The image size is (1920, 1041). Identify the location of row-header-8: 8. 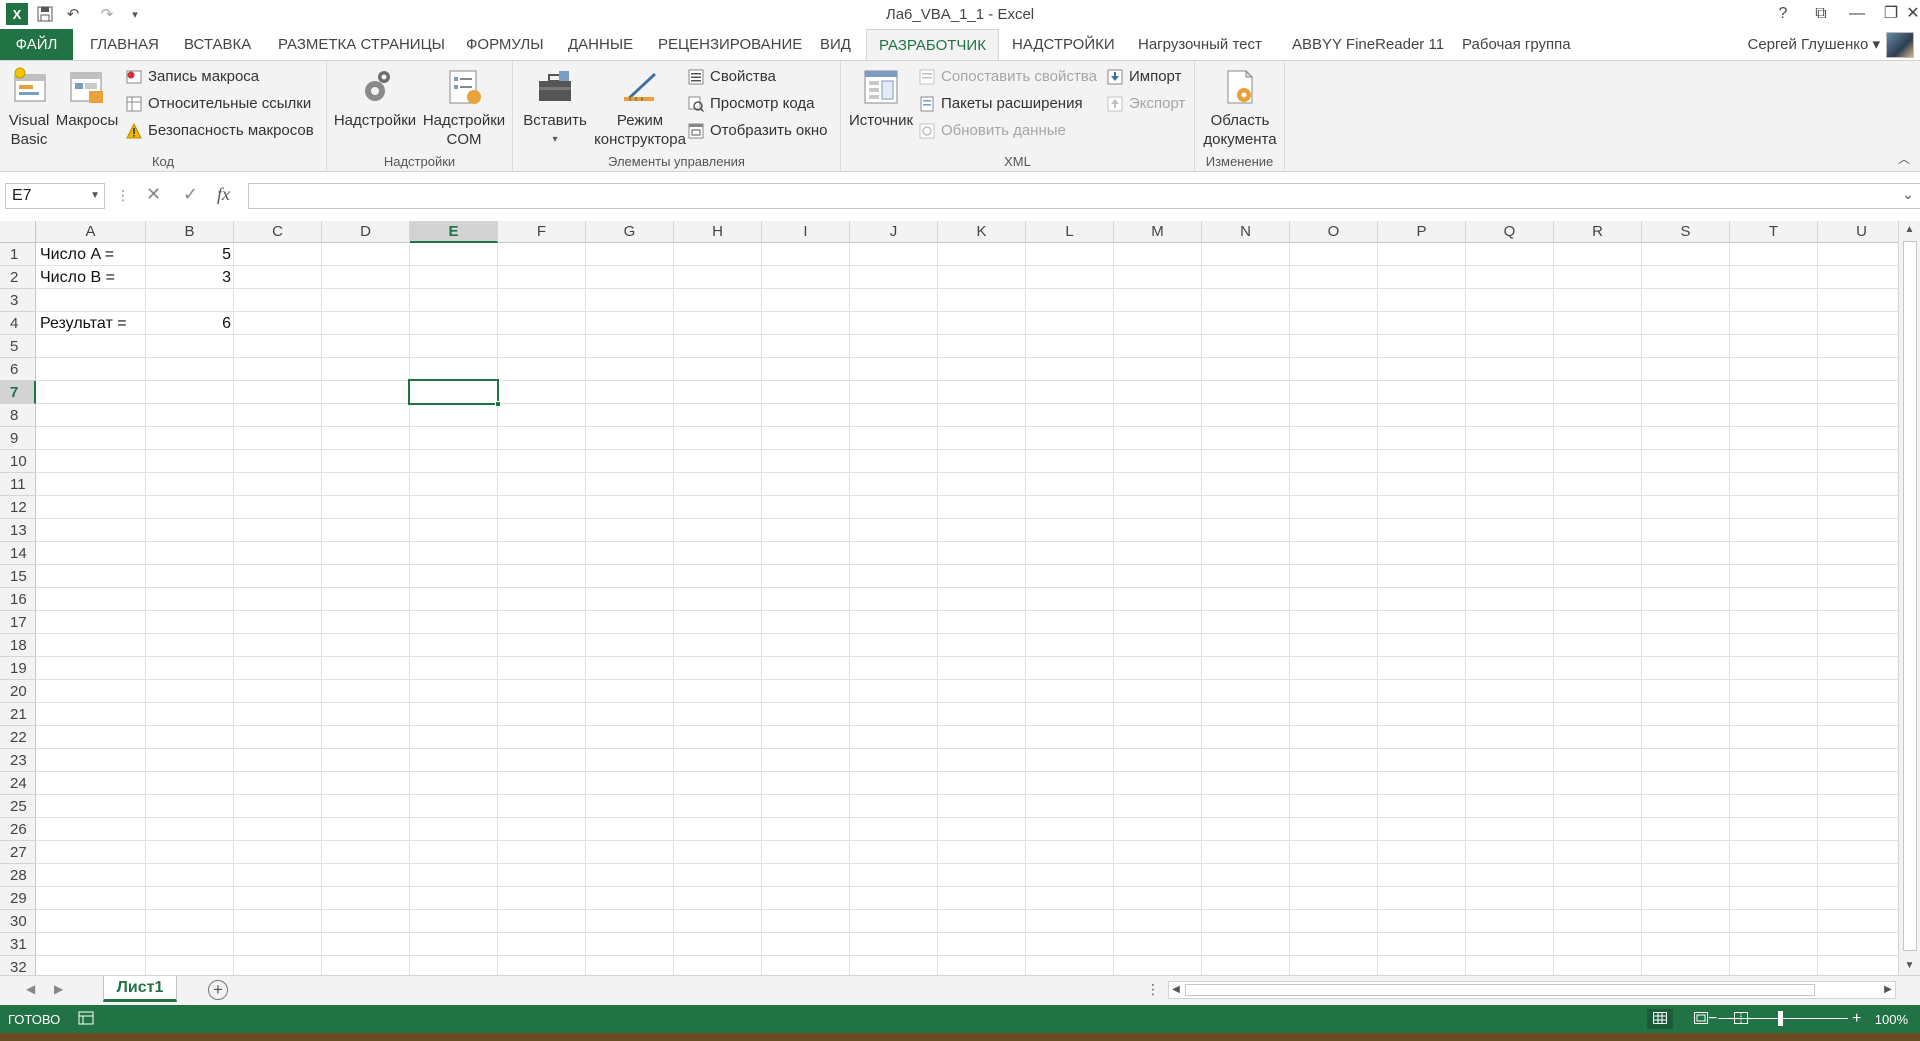
(18, 415).